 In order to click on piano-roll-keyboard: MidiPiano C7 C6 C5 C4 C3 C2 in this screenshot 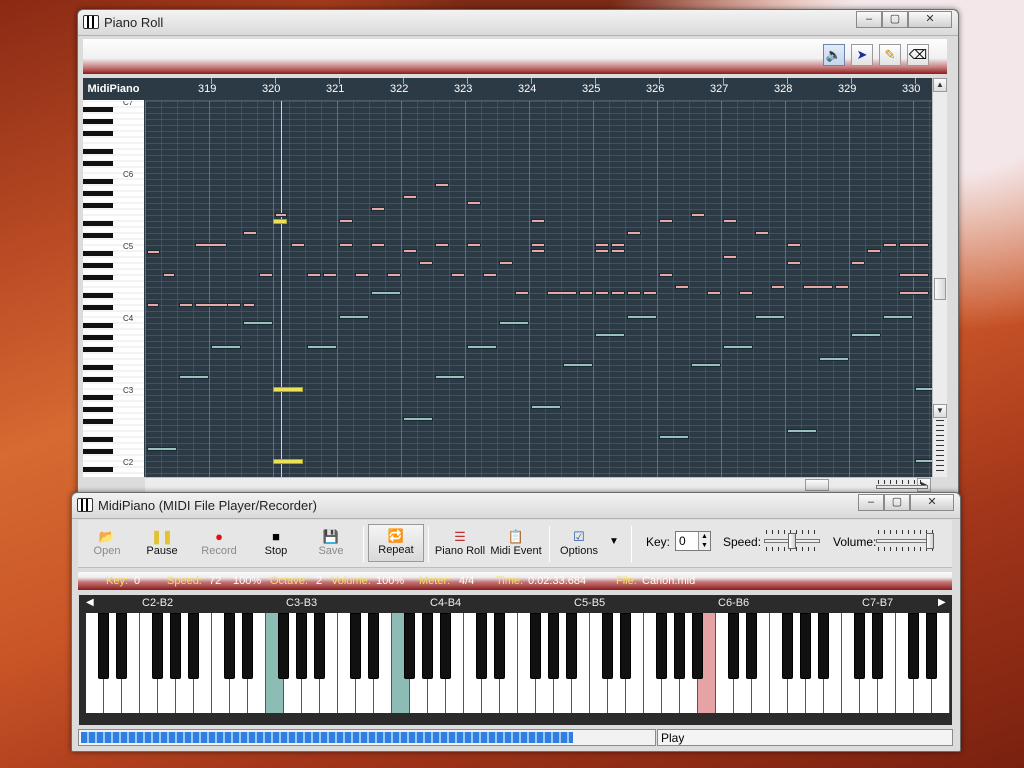, I will do `click(113, 277)`.